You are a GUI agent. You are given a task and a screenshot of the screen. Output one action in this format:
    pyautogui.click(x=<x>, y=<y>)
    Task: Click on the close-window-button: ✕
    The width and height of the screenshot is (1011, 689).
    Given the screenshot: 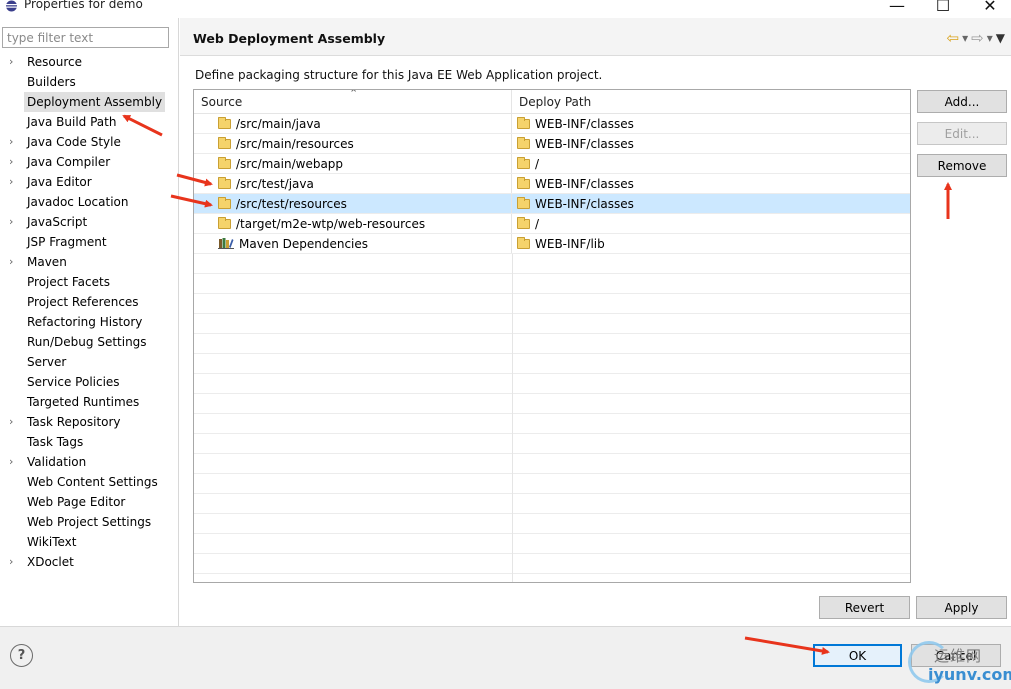 What is the action you would take?
    pyautogui.click(x=990, y=7)
    